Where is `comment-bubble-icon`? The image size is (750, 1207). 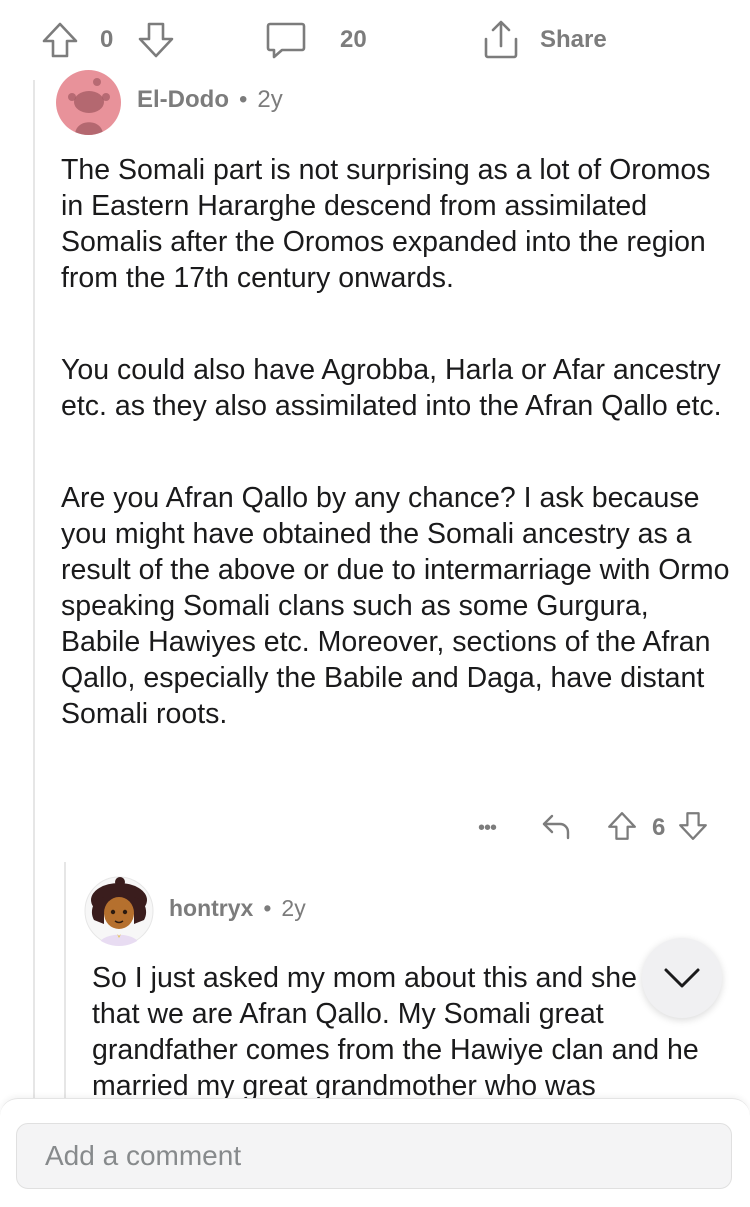
comment-bubble-icon is located at coordinates (286, 40).